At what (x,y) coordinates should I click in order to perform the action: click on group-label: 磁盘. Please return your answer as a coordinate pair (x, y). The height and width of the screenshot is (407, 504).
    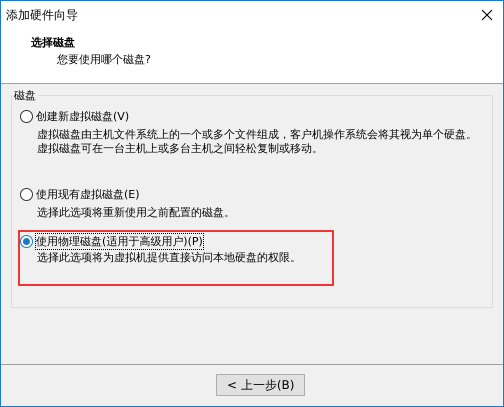
    Looking at the image, I should click on (25, 95).